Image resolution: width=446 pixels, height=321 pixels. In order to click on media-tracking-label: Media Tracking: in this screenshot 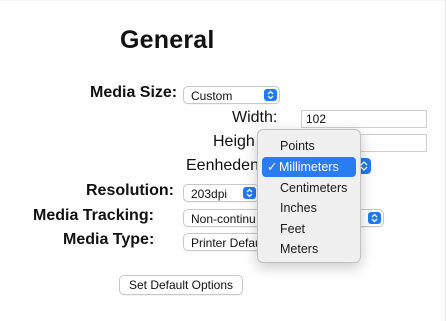, I will do `click(93, 215)`.